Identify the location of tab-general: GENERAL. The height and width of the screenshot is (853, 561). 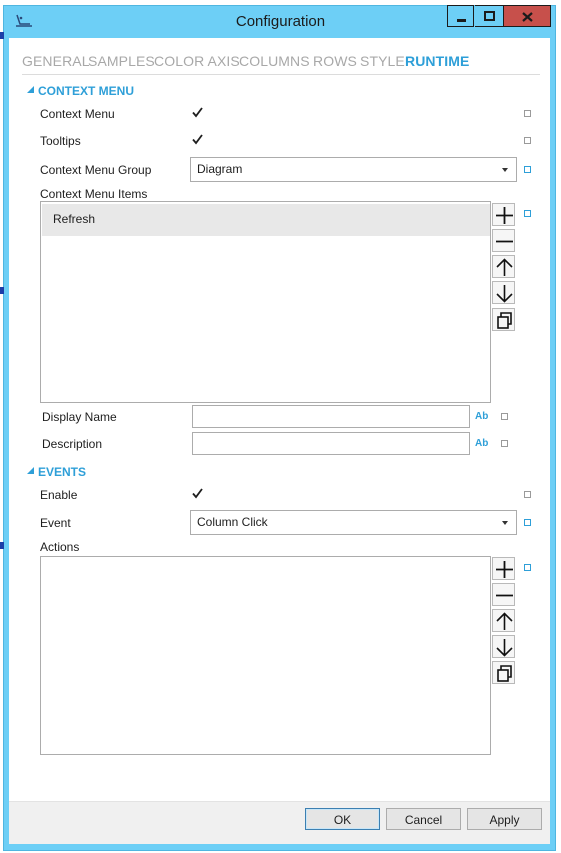
(56, 61).